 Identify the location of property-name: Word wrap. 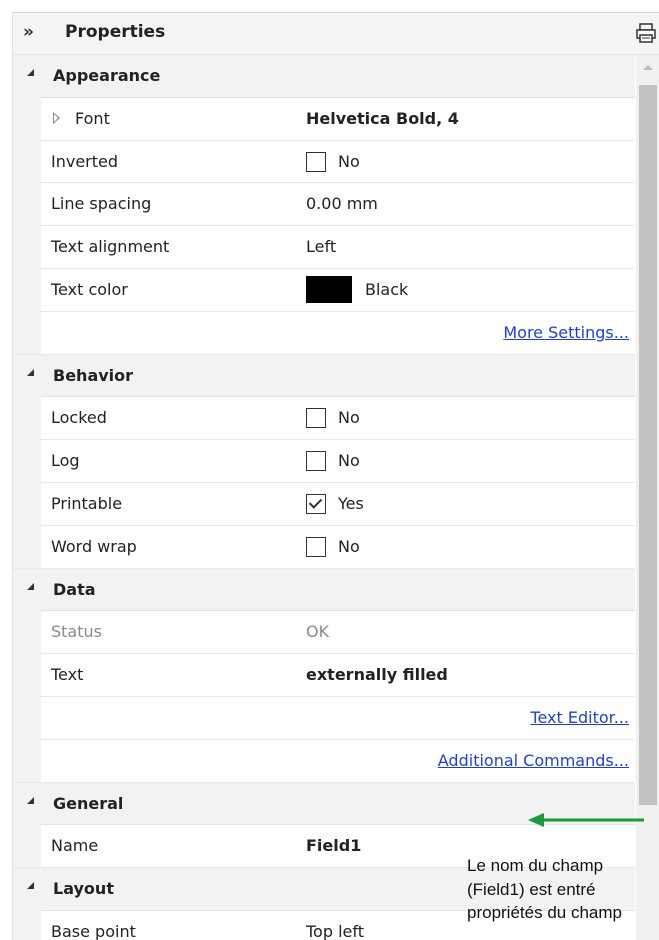
(94, 546).